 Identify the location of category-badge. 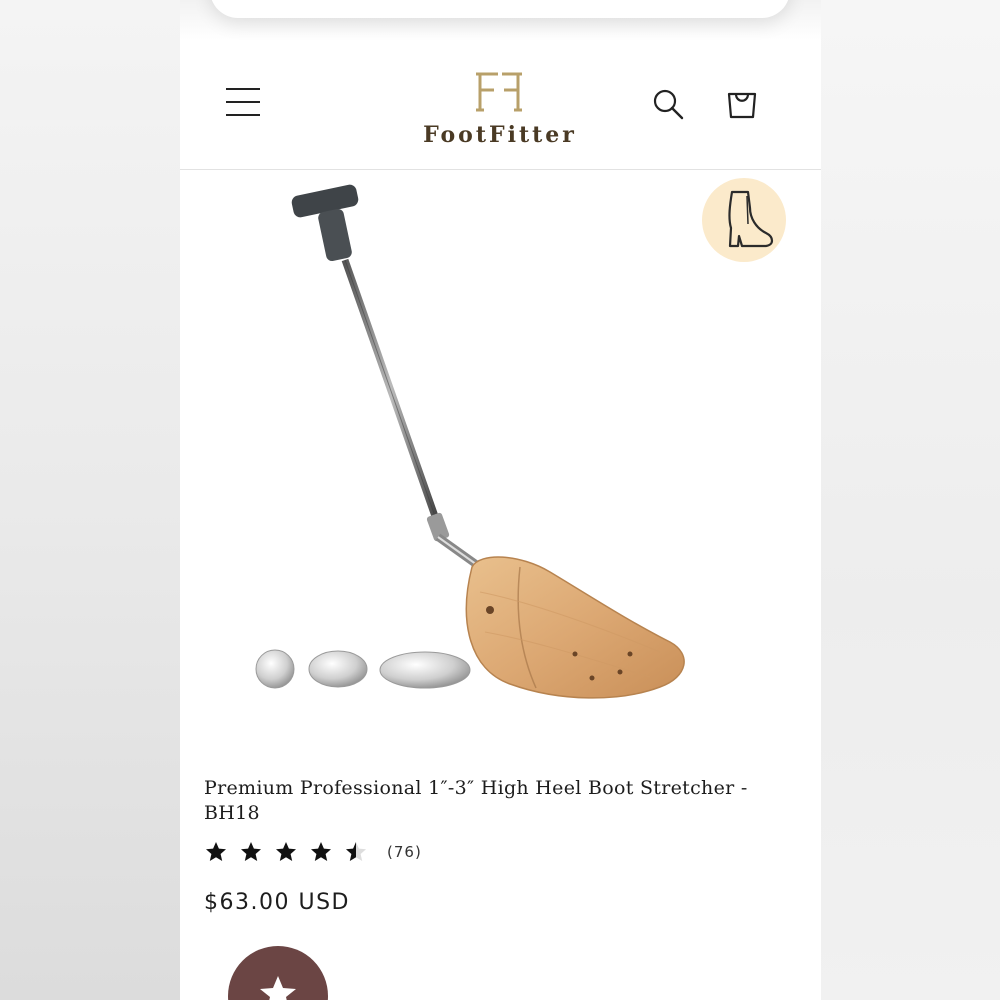
(744, 220).